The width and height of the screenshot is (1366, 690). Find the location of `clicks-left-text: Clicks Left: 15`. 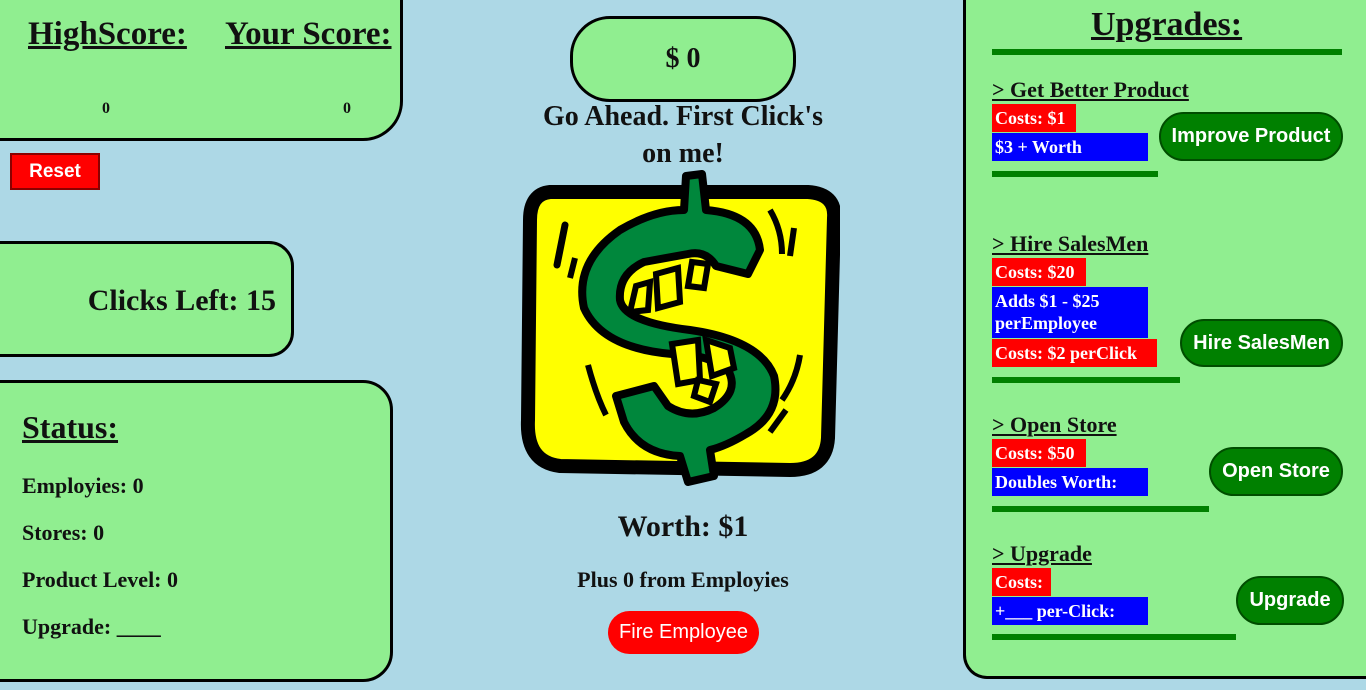

clicks-left-text: Clicks Left: 15 is located at coordinates (181, 300).